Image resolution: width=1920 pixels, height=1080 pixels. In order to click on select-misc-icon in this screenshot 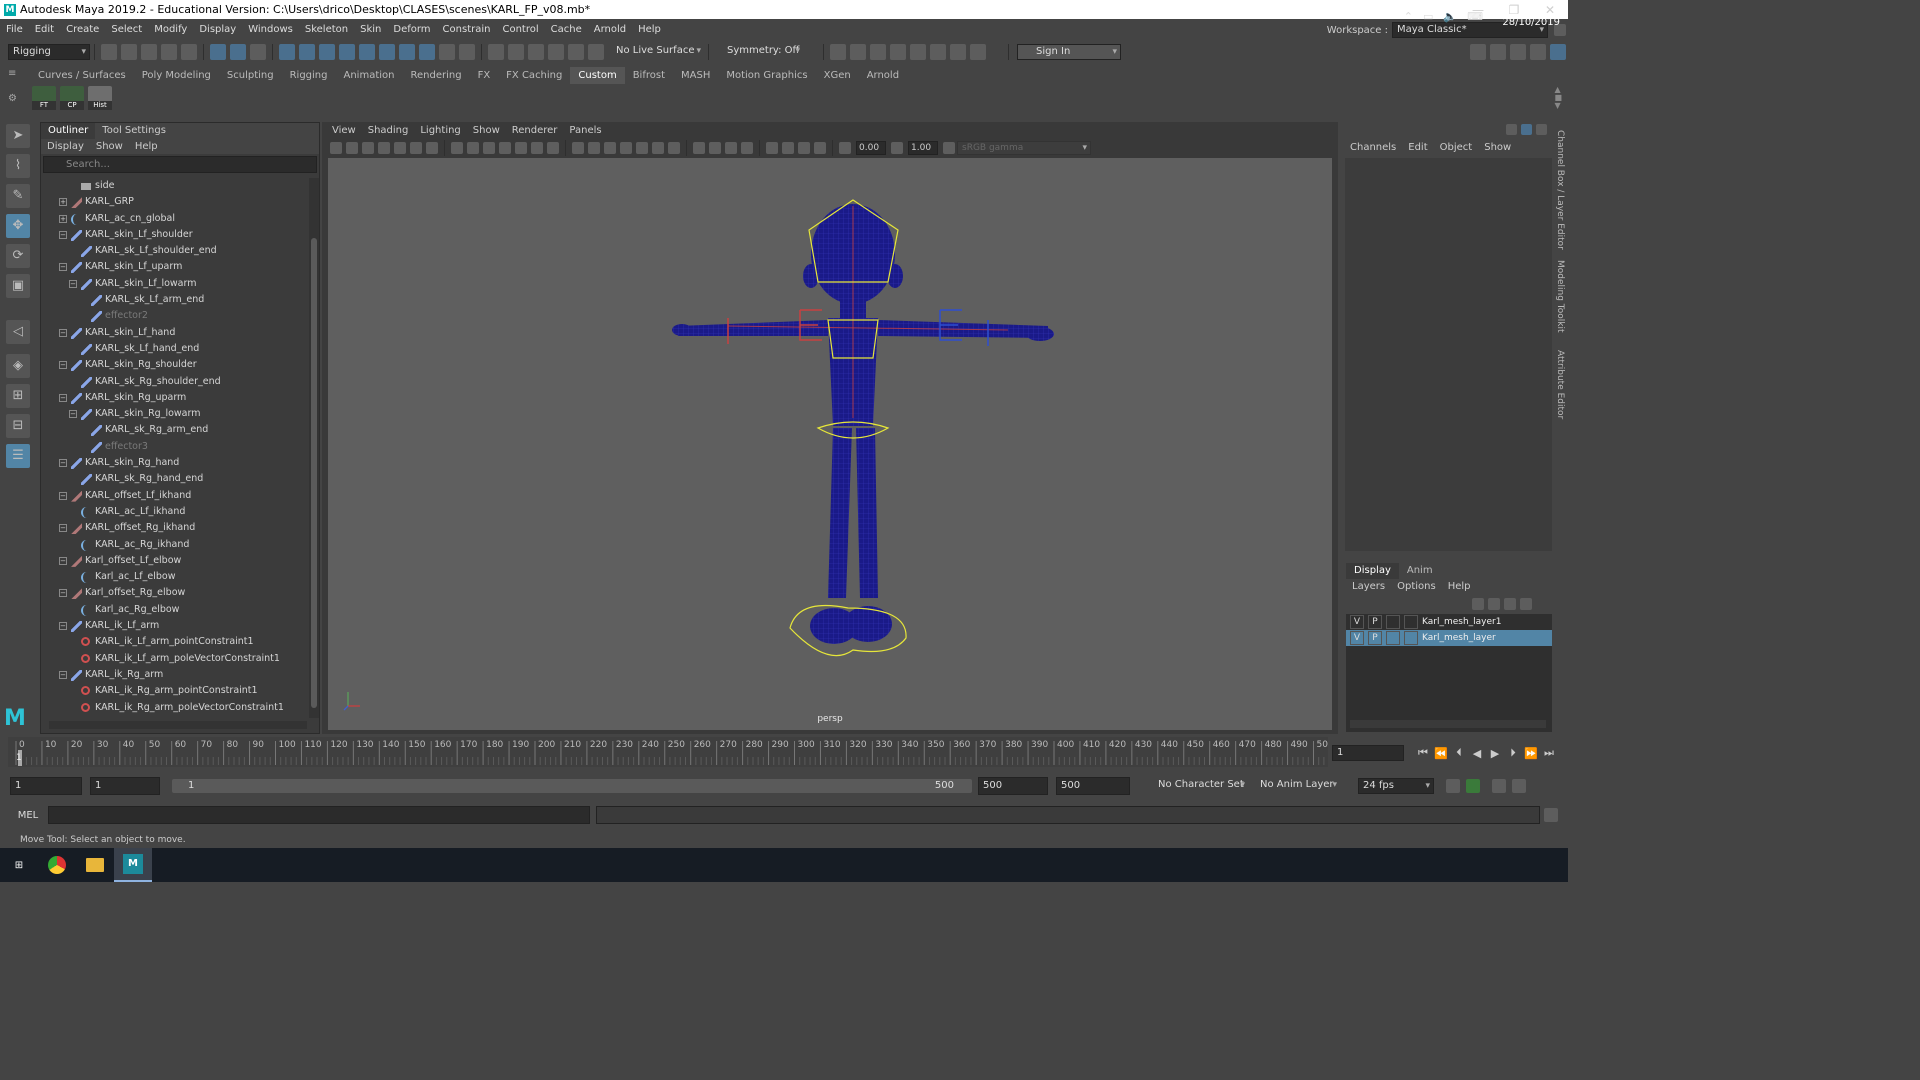, I will do `click(427, 52)`.